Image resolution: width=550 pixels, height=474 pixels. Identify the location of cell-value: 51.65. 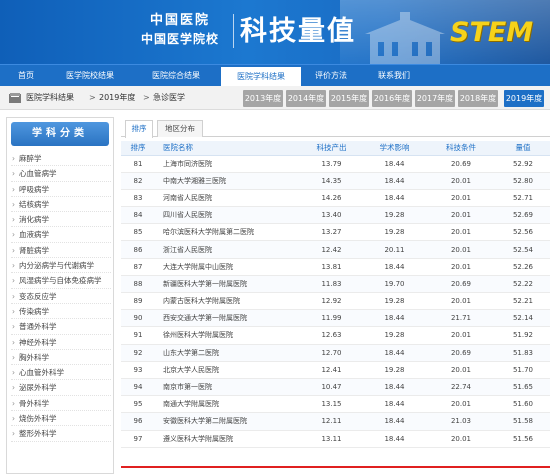
(523, 387).